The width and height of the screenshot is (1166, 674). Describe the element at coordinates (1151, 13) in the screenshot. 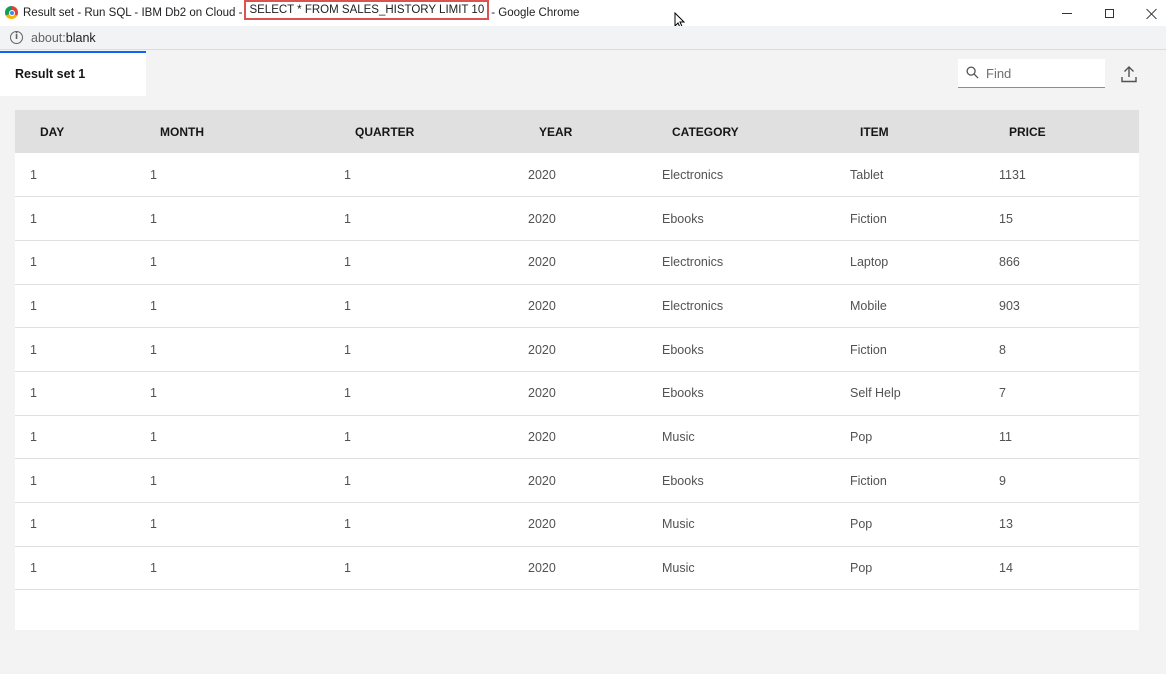

I see `close-icon` at that location.